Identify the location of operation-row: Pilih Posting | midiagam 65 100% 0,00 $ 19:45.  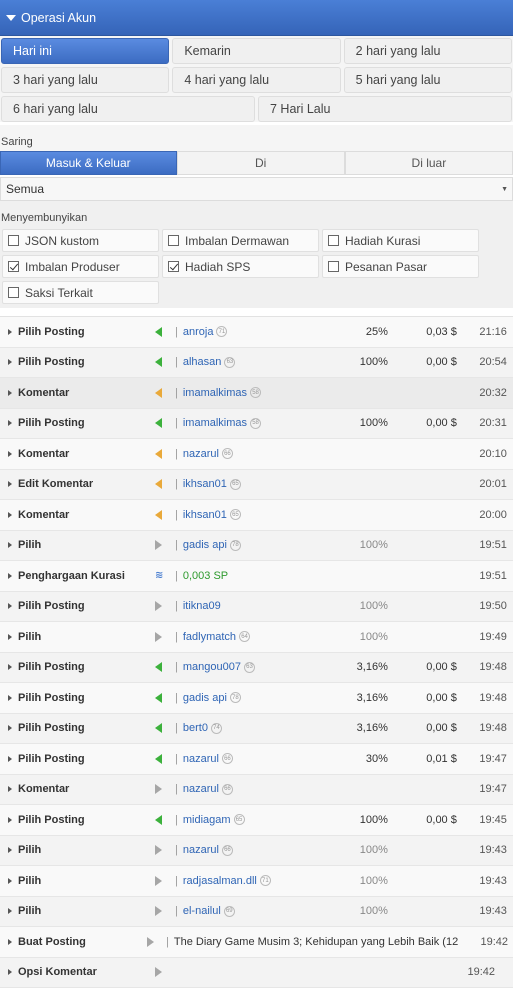
(256, 820).